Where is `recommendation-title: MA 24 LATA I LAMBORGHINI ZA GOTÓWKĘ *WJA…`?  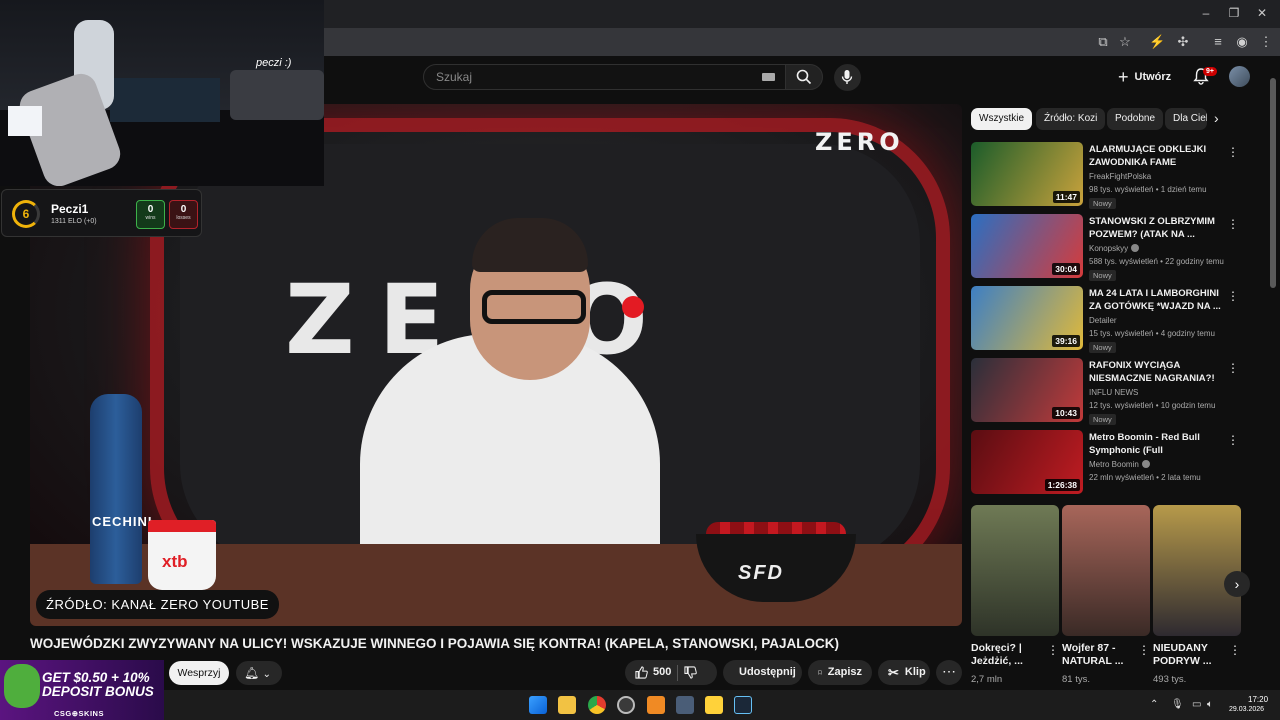
recommendation-title: MA 24 LATA I LAMBORGHINI ZA GOTÓWKĘ *WJA… is located at coordinates (1155, 300).